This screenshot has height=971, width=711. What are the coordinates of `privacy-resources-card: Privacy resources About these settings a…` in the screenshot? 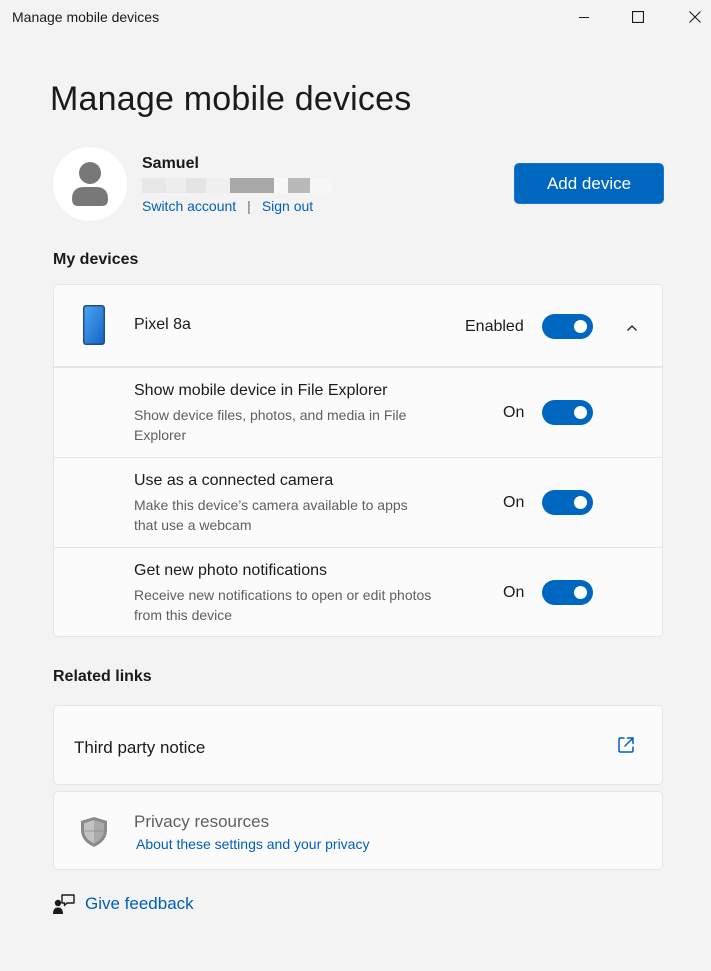 It's located at (358, 830).